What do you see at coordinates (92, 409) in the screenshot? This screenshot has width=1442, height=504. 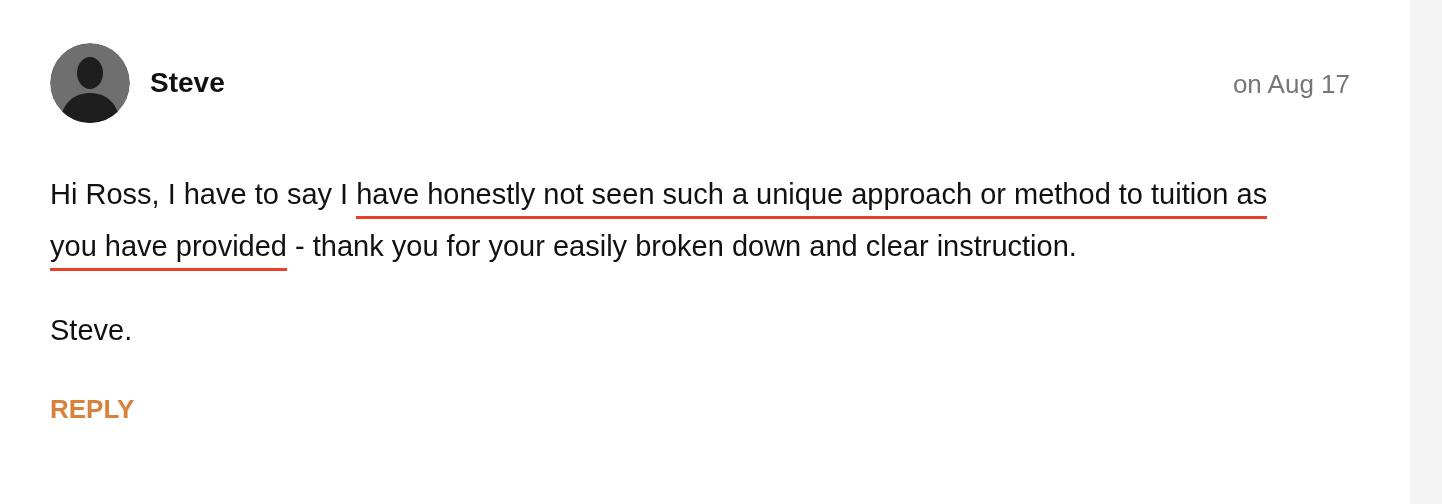 I see `reply-link: REPLY` at bounding box center [92, 409].